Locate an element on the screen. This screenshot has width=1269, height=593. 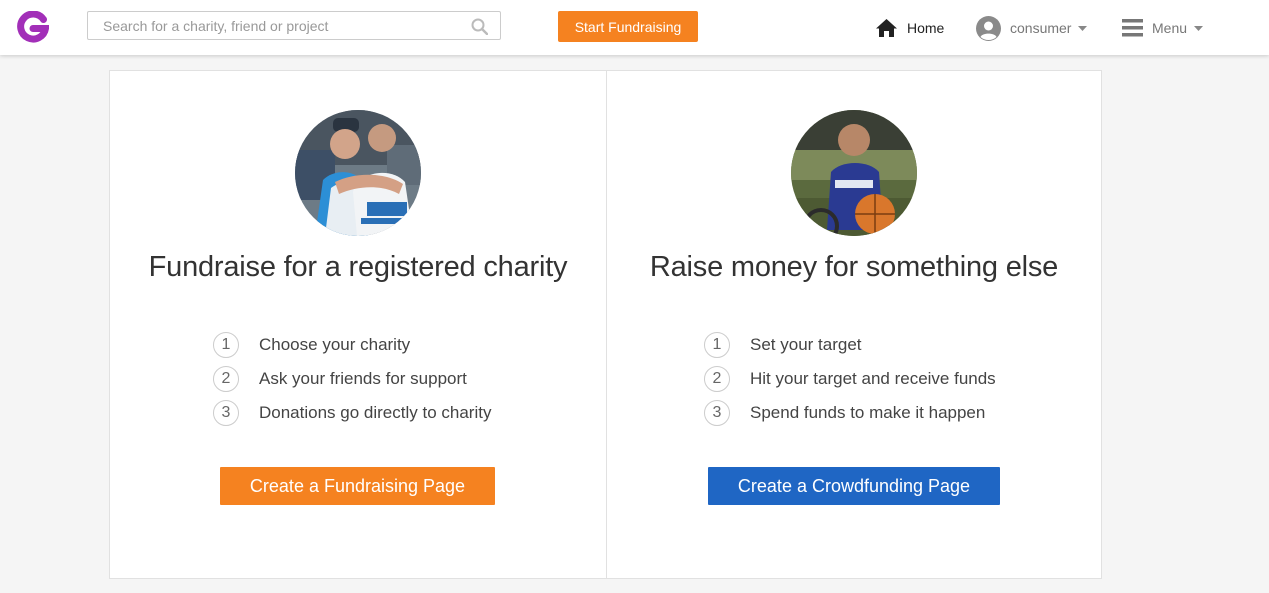
nav-home-link: Home is located at coordinates (909, 28).